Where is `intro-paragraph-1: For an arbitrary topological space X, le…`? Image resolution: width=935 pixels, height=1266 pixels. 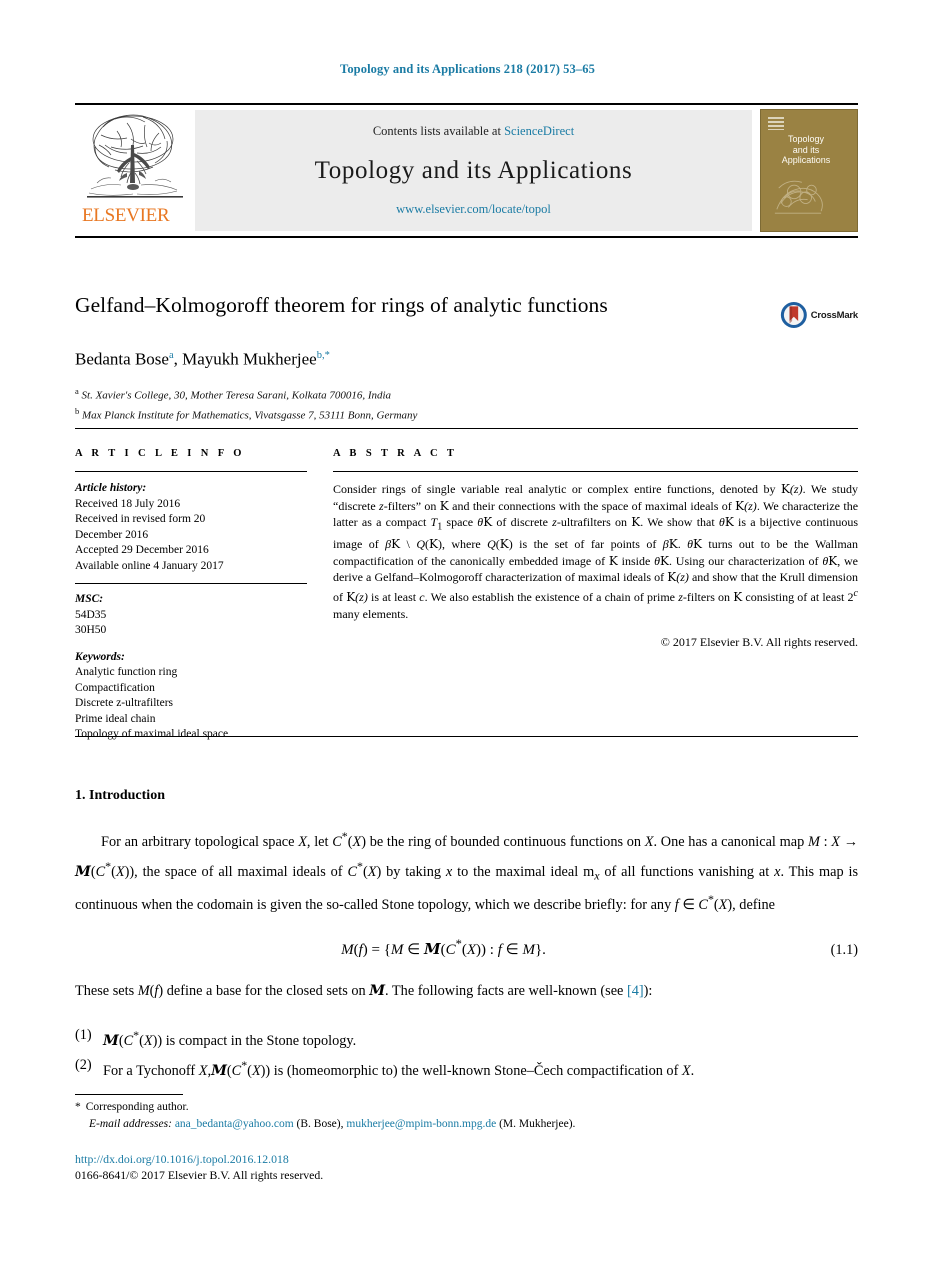 intro-paragraph-1: For an arbitrary topological space X, le… is located at coordinates (467, 871).